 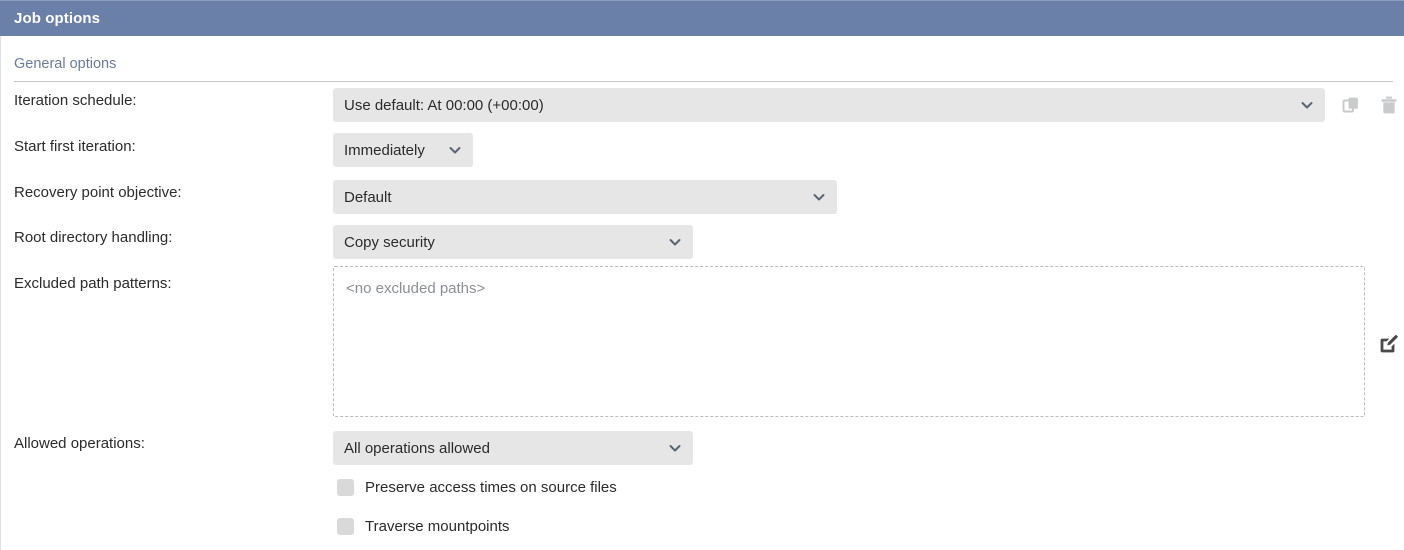 I want to click on delete-schedule-button, so click(x=1389, y=105).